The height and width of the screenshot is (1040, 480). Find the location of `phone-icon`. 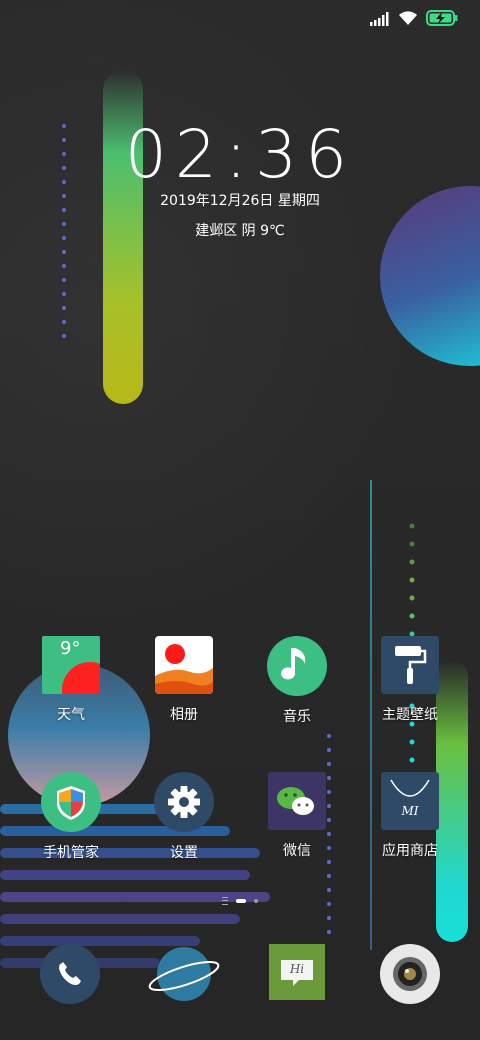

phone-icon is located at coordinates (70, 974).